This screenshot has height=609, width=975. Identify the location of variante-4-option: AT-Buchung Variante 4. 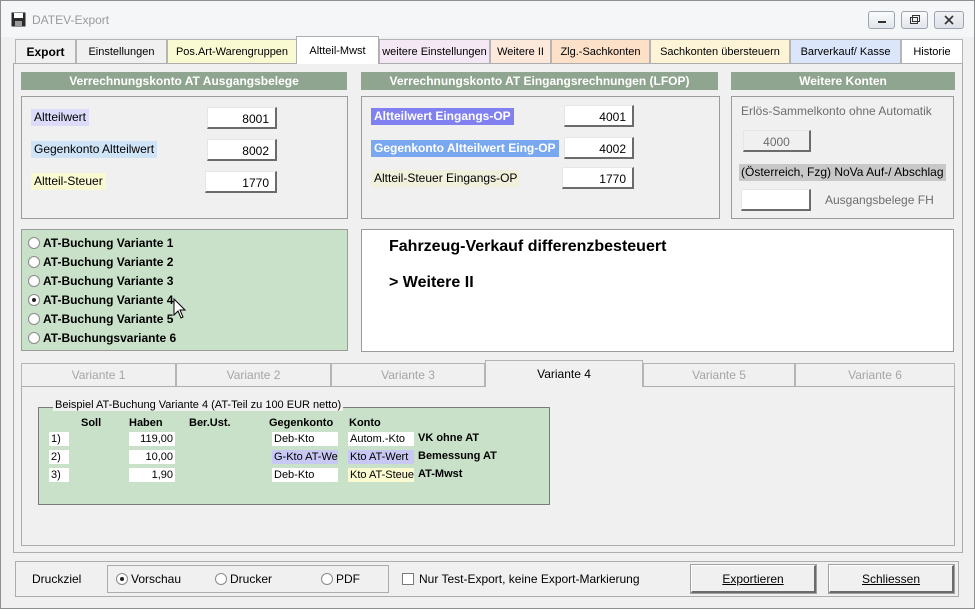
(100, 300).